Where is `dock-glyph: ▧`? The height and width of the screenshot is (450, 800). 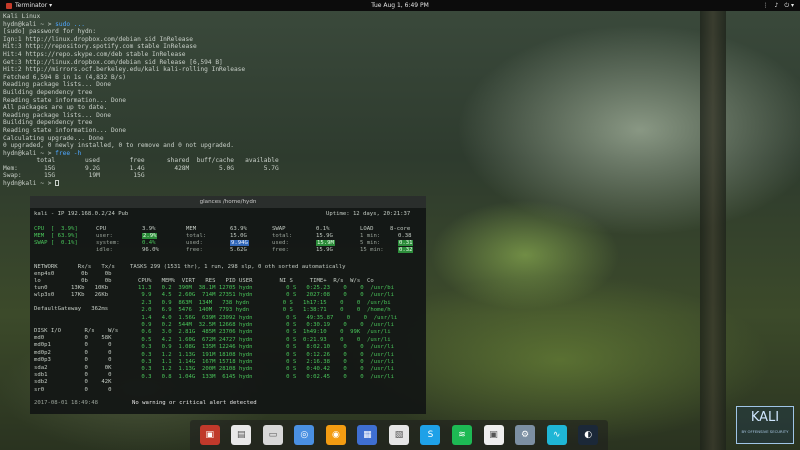
dock-glyph: ▧ is located at coordinates (399, 435).